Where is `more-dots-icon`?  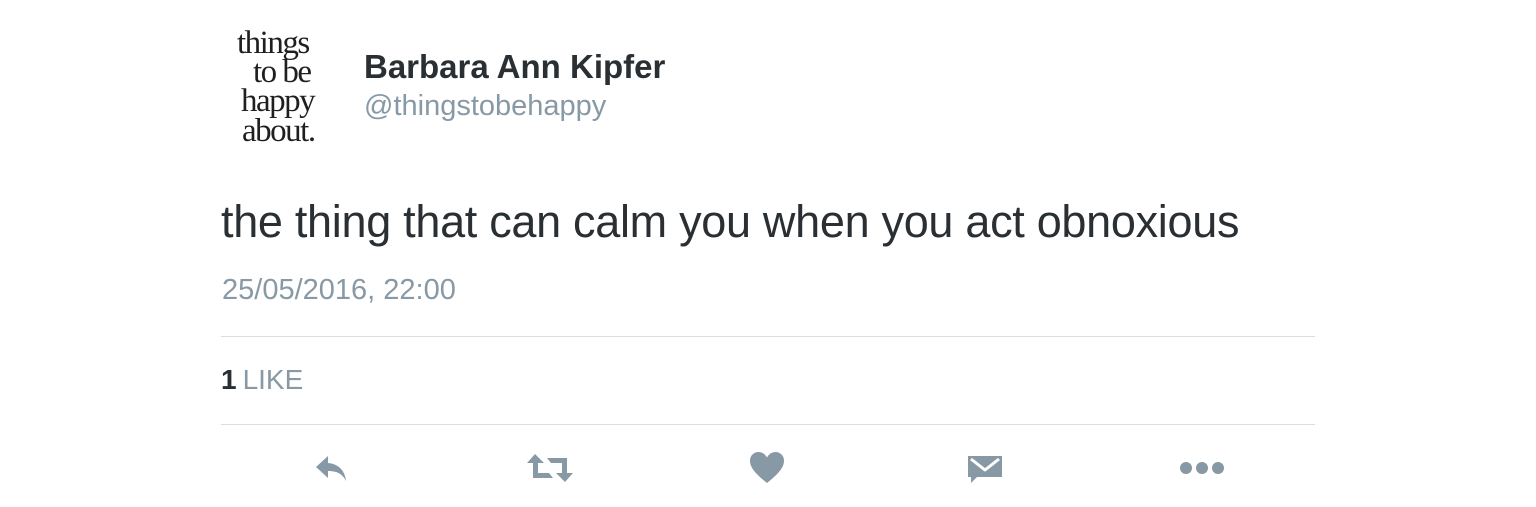
more-dots-icon is located at coordinates (1202, 468).